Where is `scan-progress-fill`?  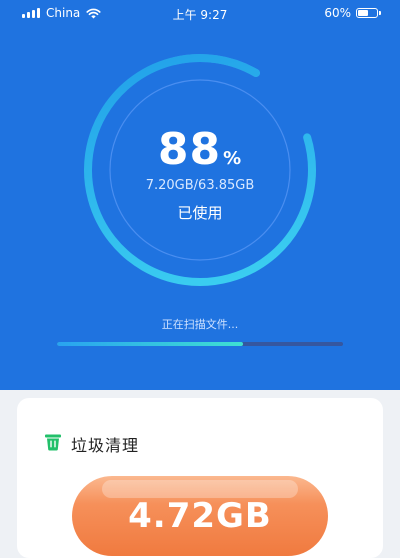 scan-progress-fill is located at coordinates (150, 344).